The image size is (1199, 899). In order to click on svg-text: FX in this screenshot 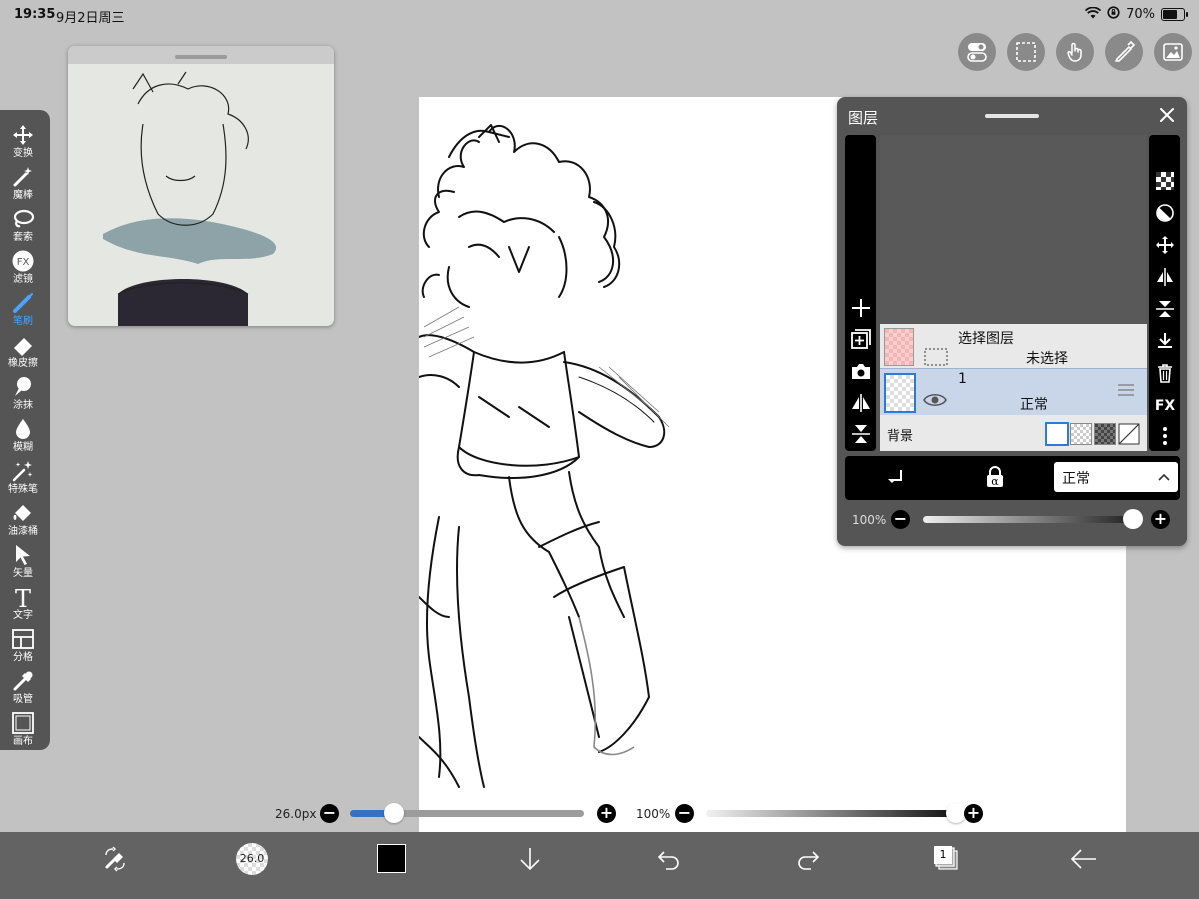, I will do `click(1165, 406)`.